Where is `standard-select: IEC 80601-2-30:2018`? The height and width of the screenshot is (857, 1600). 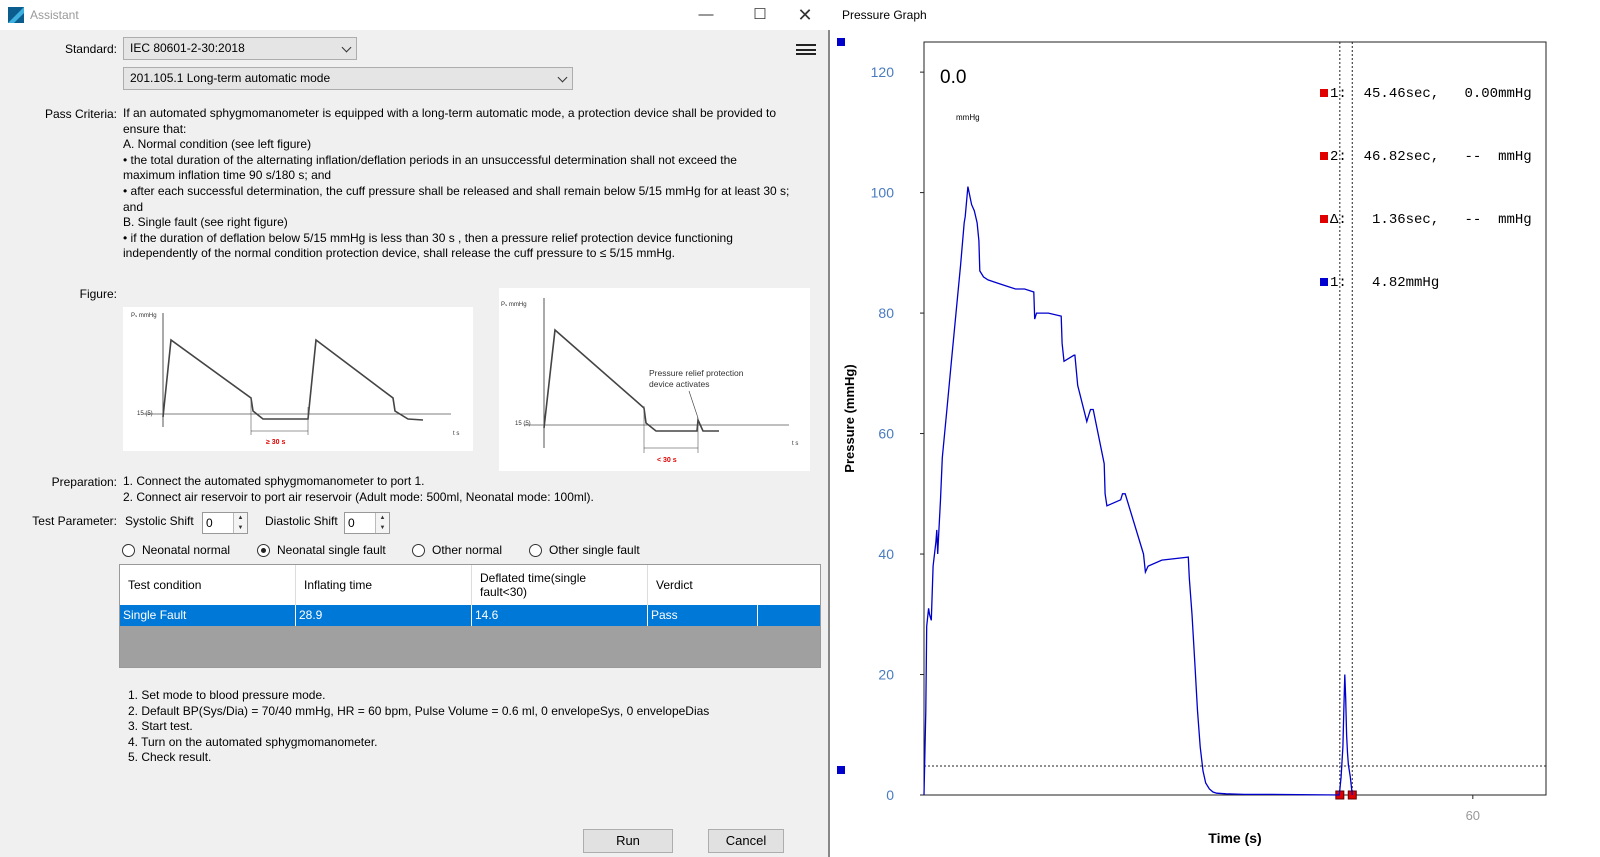 standard-select: IEC 80601-2-30:2018 is located at coordinates (240, 48).